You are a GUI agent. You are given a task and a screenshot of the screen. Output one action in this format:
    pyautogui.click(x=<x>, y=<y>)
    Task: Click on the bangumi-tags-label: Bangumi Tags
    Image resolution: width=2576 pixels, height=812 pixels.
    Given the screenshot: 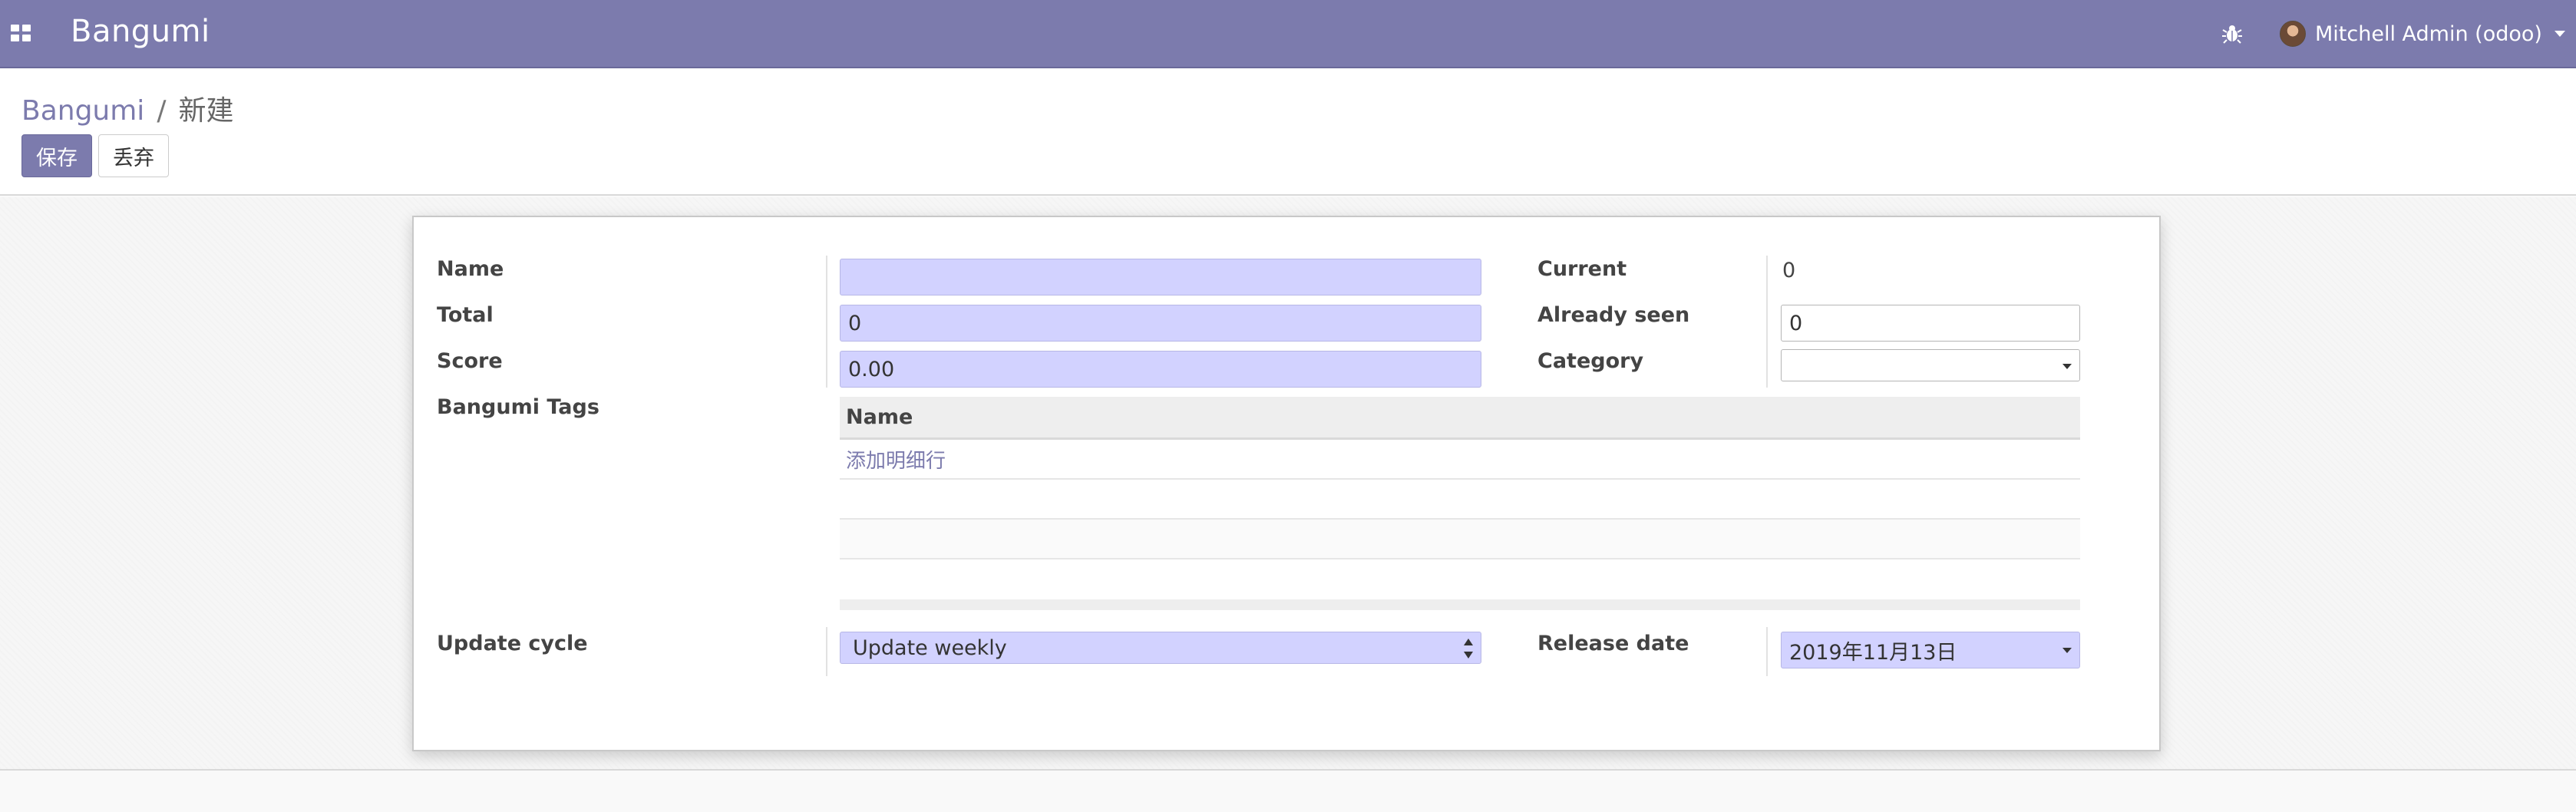 What is the action you would take?
    pyautogui.click(x=518, y=407)
    